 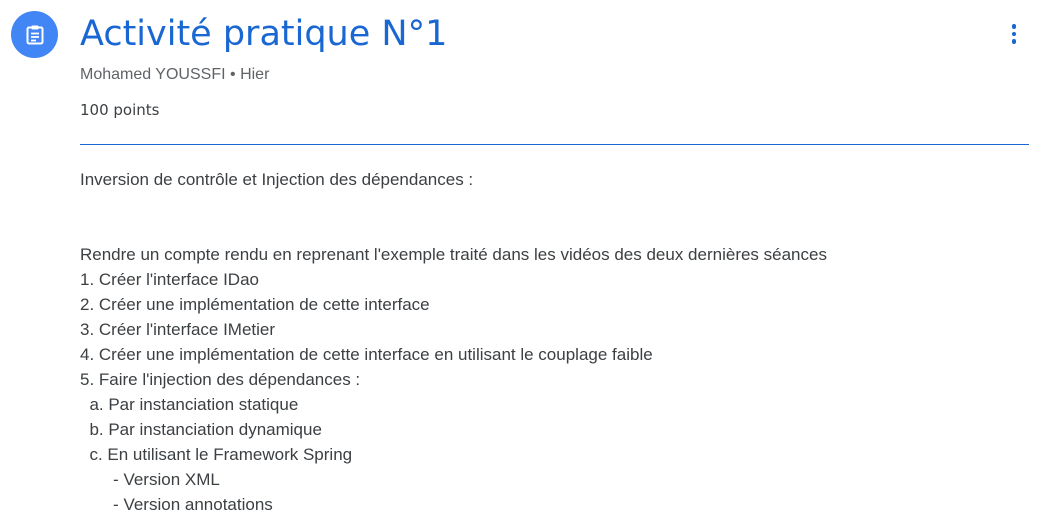 What do you see at coordinates (255, 74) in the screenshot?
I see `posted-date: Hier` at bounding box center [255, 74].